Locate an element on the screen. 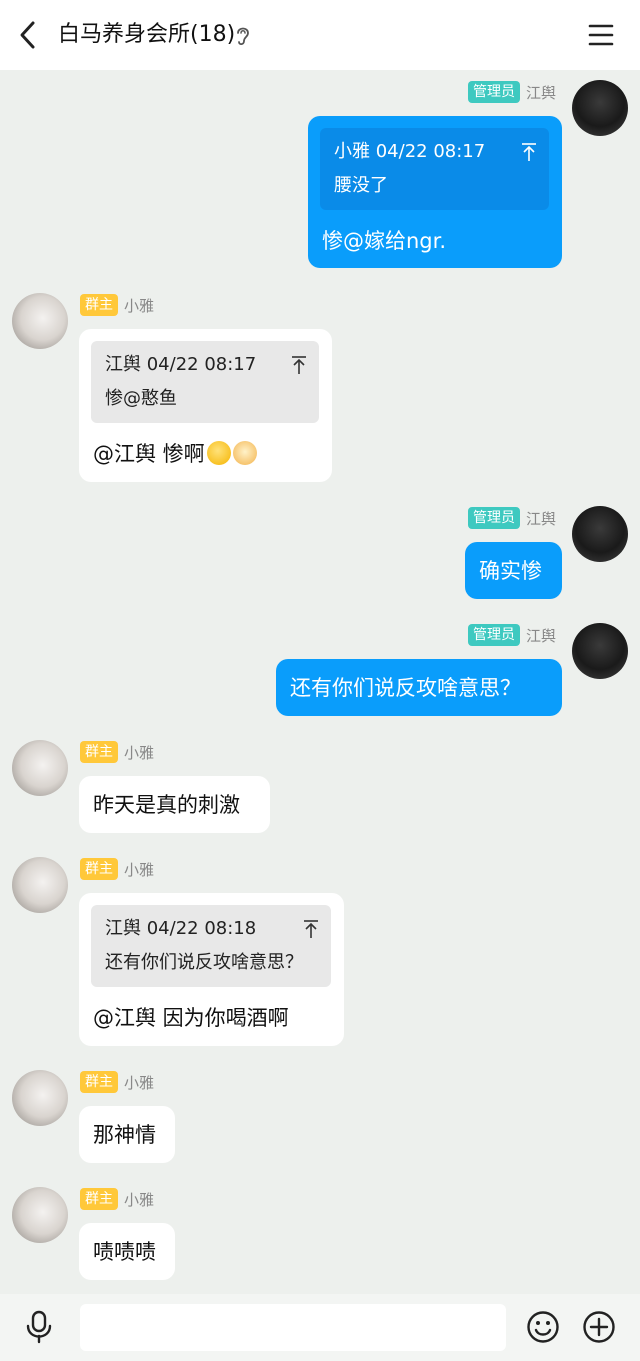 This screenshot has width=640, height=1361. message-bubble: 昨天是真的刺激 is located at coordinates (174, 804).